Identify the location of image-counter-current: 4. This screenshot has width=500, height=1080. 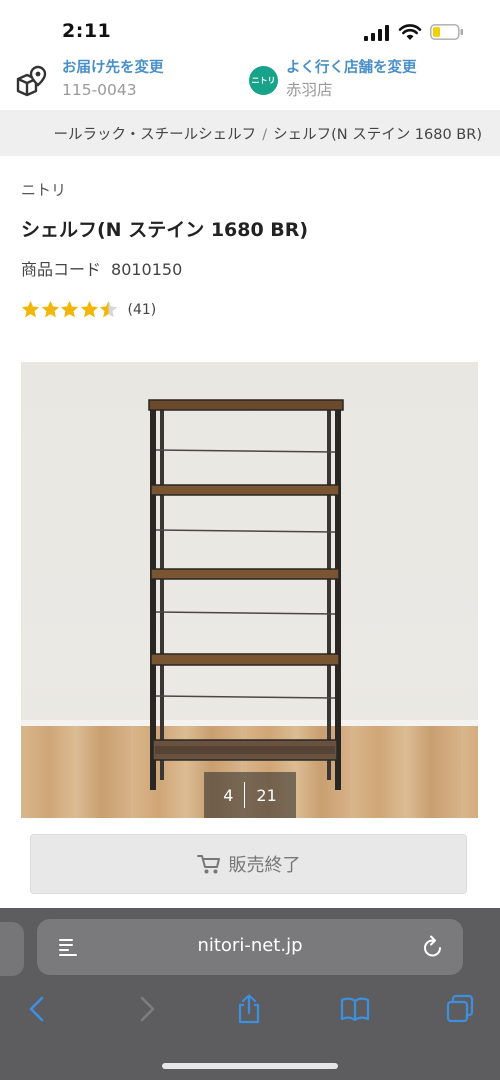
(228, 795).